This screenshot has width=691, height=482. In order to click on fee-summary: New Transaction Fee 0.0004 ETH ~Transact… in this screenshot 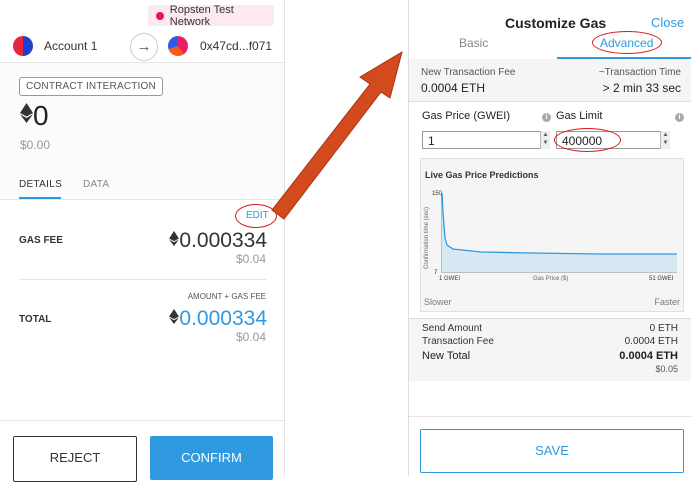, I will do `click(550, 80)`.